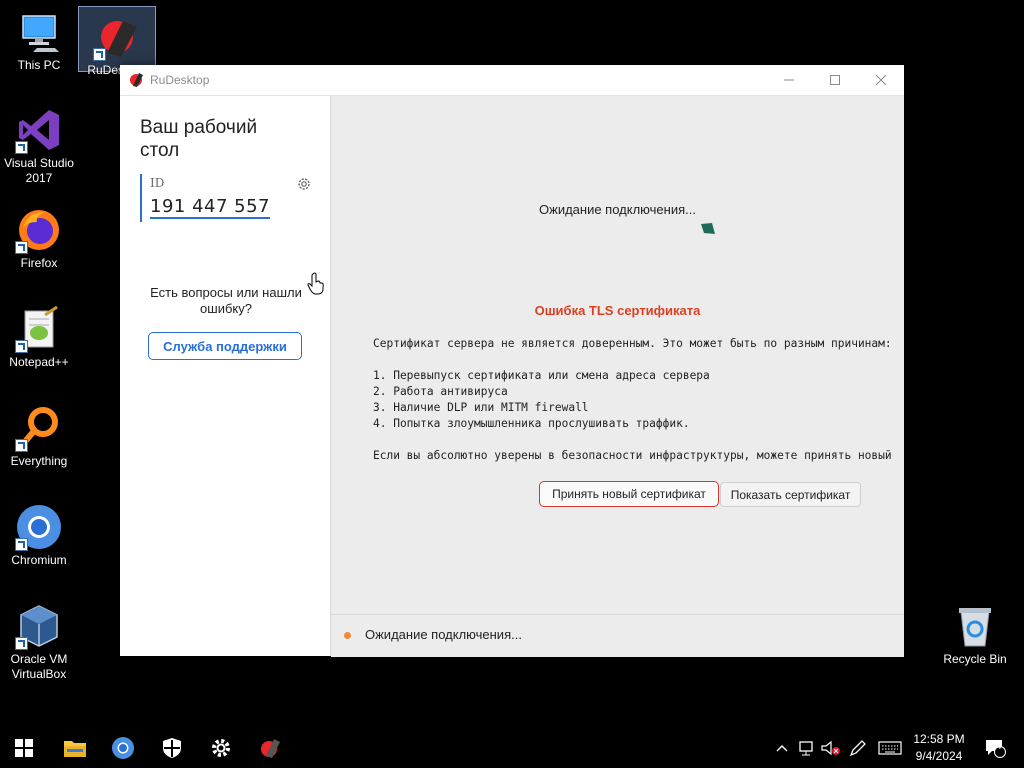 The height and width of the screenshot is (768, 1024). What do you see at coordinates (304, 184) in the screenshot?
I see `gear-icon` at bounding box center [304, 184].